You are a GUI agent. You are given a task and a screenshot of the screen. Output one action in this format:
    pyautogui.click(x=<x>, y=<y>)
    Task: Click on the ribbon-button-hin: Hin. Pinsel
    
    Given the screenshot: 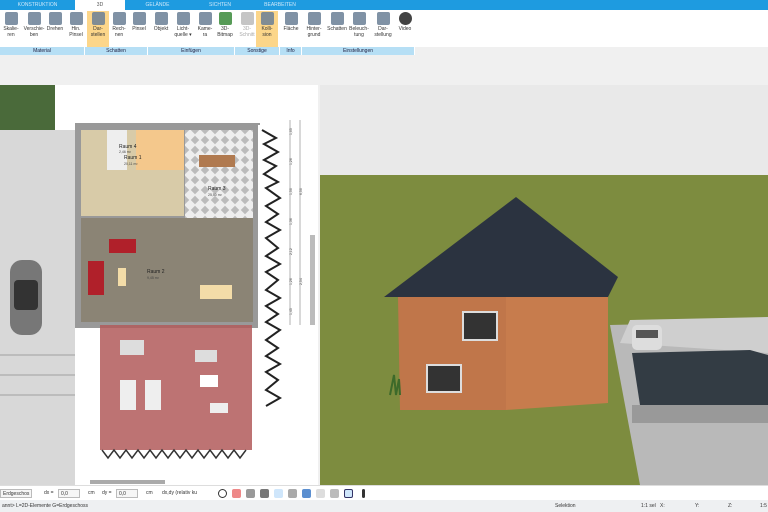 What is the action you would take?
    pyautogui.click(x=76, y=29)
    